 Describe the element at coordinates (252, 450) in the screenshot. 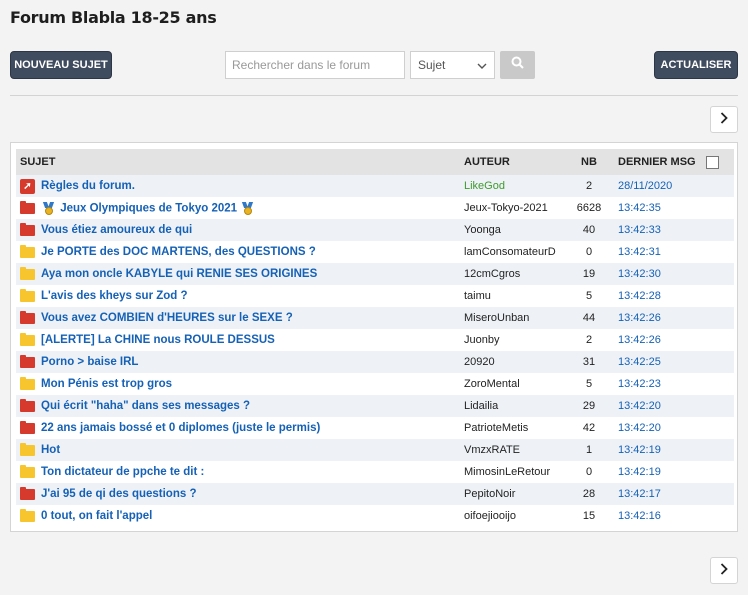

I see `topic-link: Hot` at that location.